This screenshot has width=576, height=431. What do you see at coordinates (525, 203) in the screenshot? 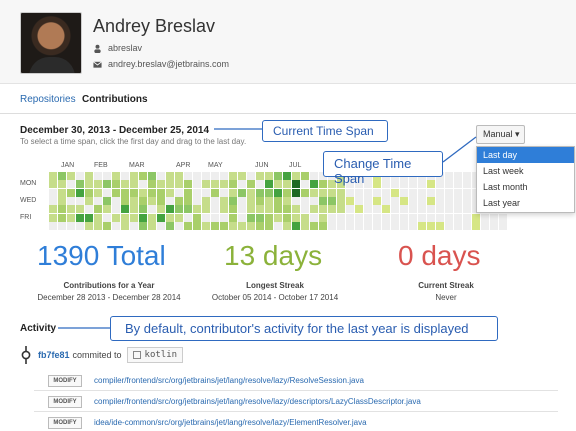
I see `menu-item-last-year: Last year` at bounding box center [525, 203].